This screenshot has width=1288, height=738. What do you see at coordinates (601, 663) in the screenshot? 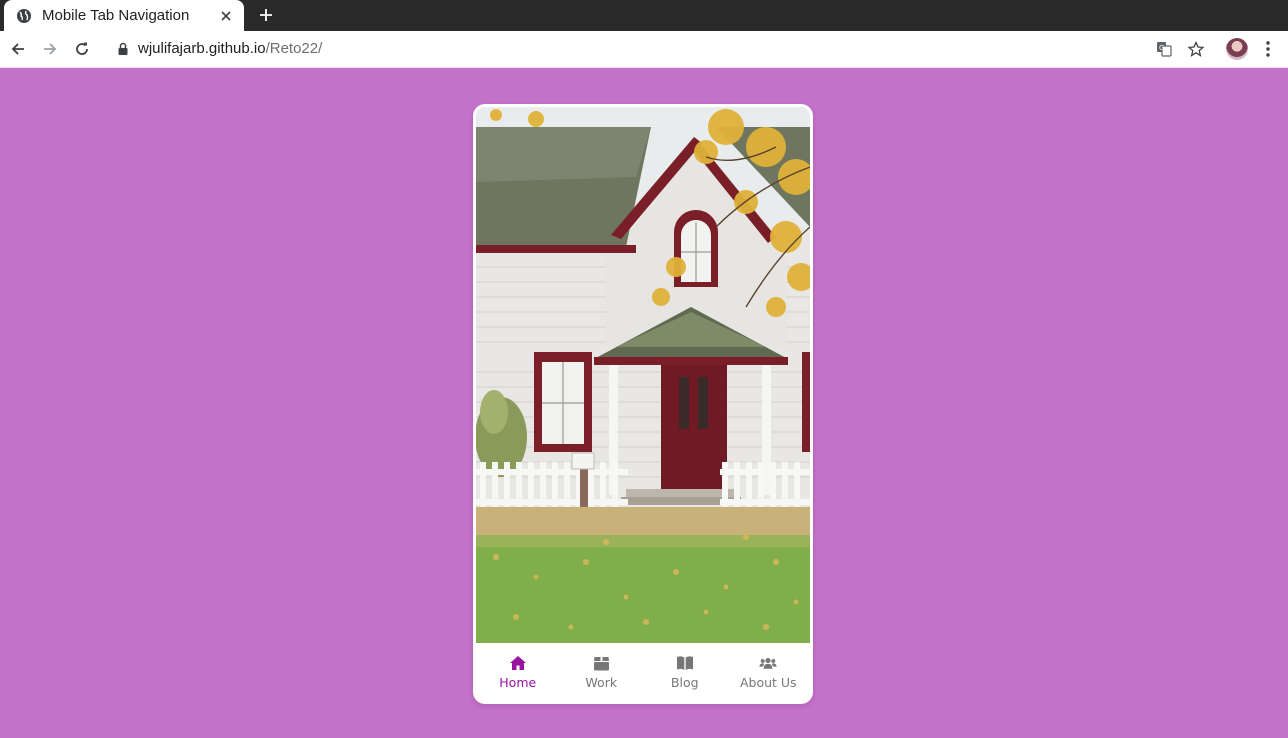
I see `box-icon` at bounding box center [601, 663].